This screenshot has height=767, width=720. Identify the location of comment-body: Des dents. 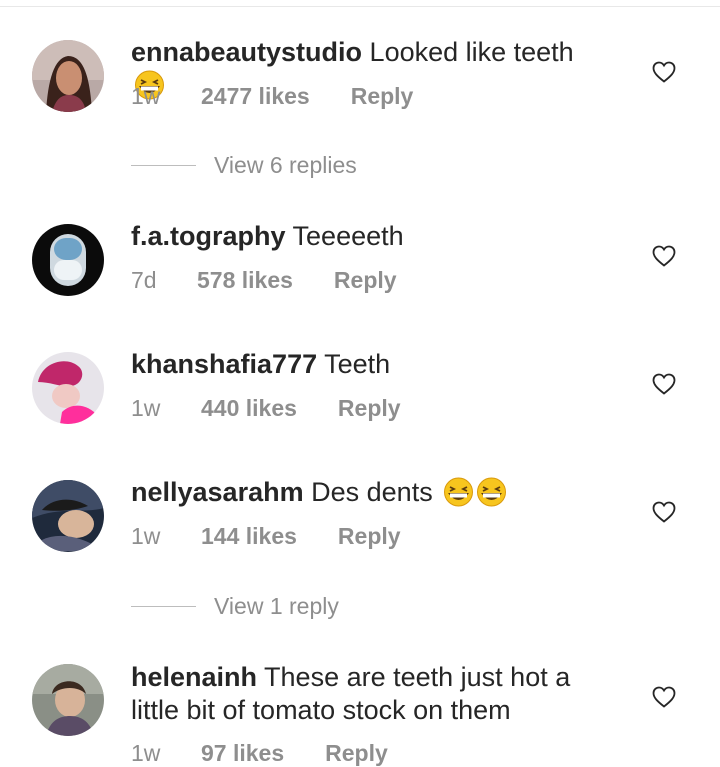
(372, 492).